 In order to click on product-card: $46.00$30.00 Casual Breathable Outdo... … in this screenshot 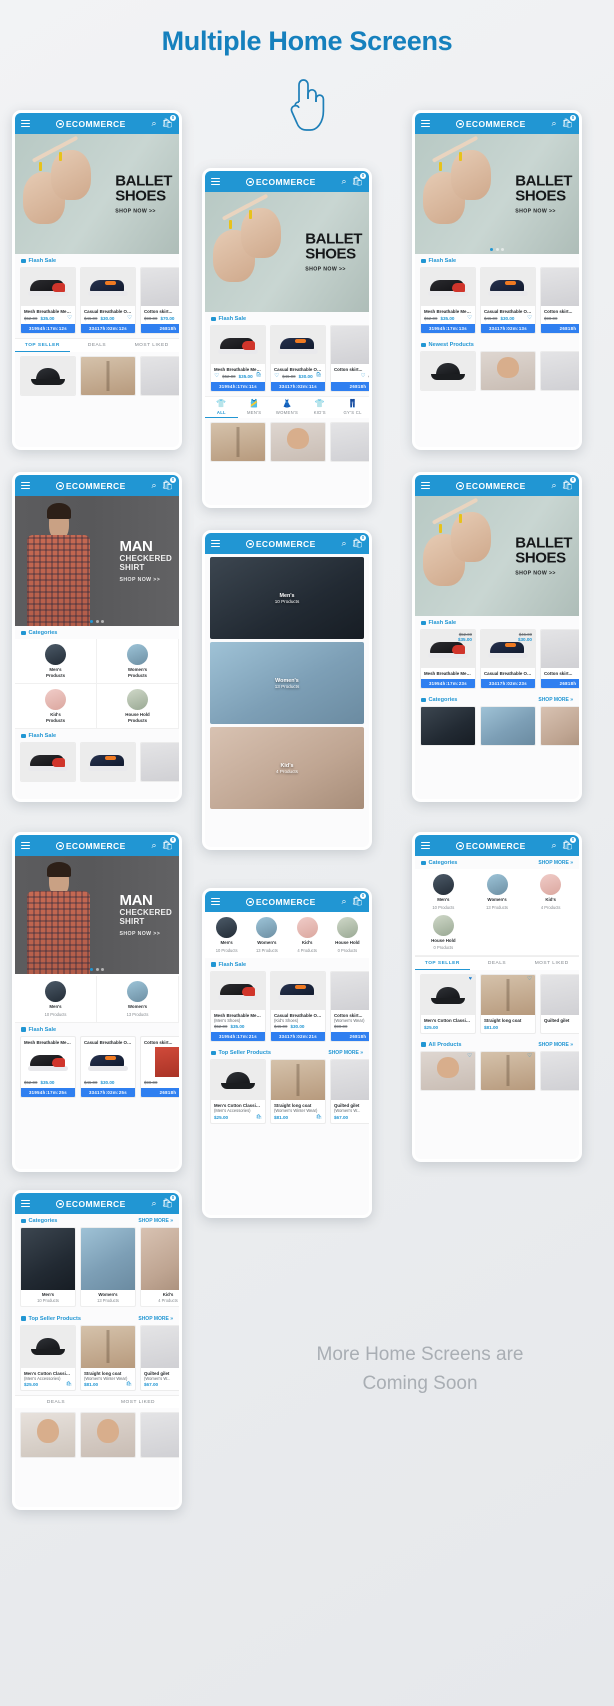, I will do `click(508, 659)`.